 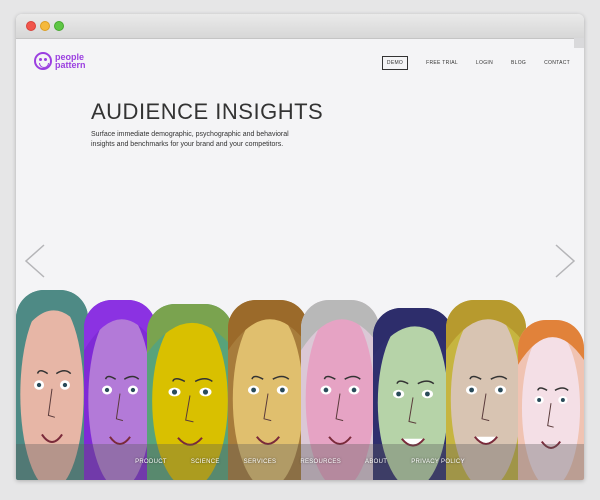 What do you see at coordinates (205, 462) in the screenshot?
I see `footer-science-link: SCIENCE` at bounding box center [205, 462].